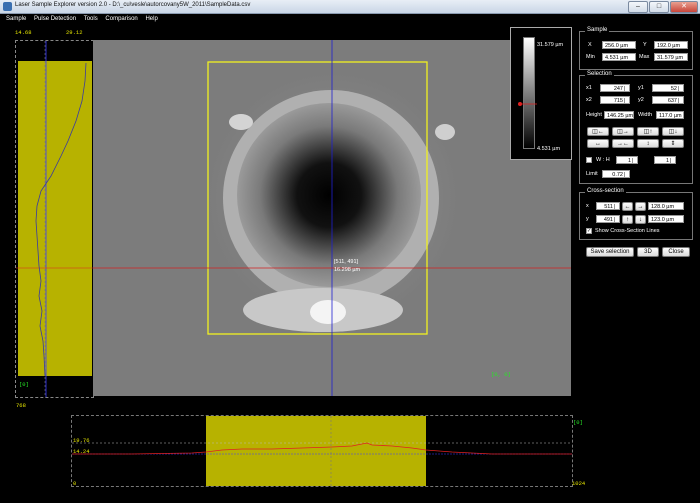  What do you see at coordinates (501, 374) in the screenshot?
I see `origin-label: [0, 0]` at bounding box center [501, 374].